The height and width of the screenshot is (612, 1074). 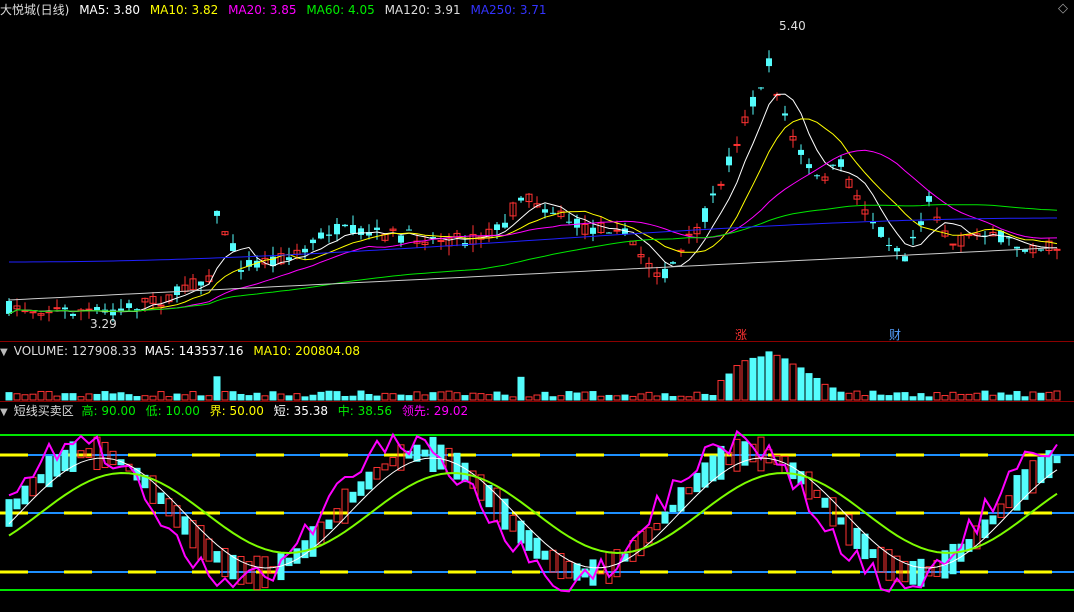 What do you see at coordinates (103, 324) in the screenshot?
I see `low-price-mark: 3.29` at bounding box center [103, 324].